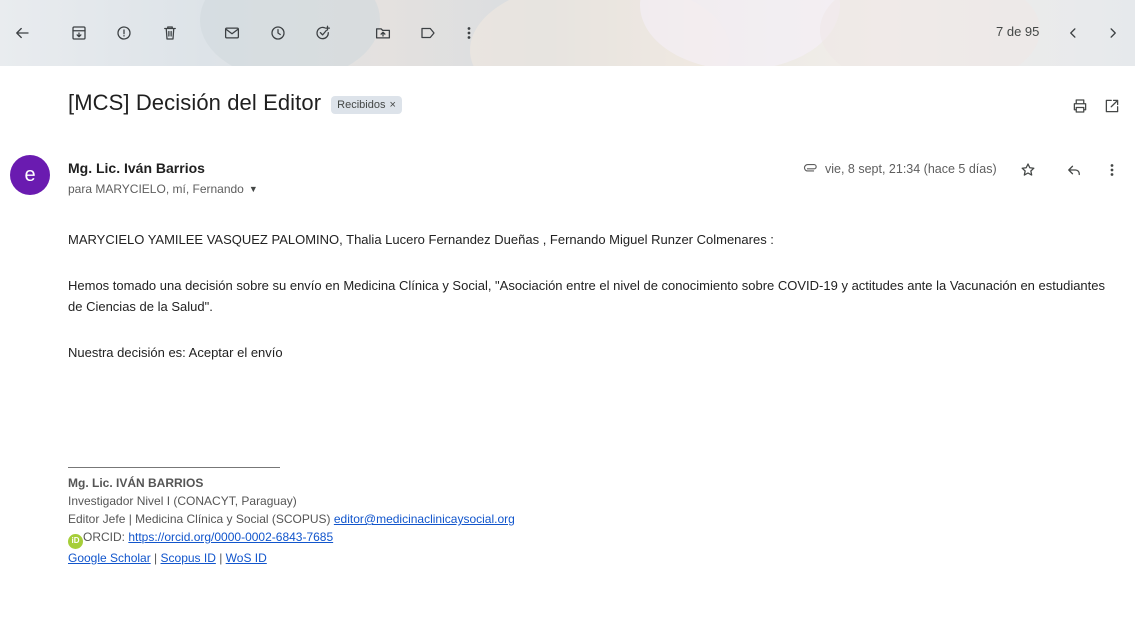  What do you see at coordinates (1080, 106) in the screenshot?
I see `print-icon` at bounding box center [1080, 106].